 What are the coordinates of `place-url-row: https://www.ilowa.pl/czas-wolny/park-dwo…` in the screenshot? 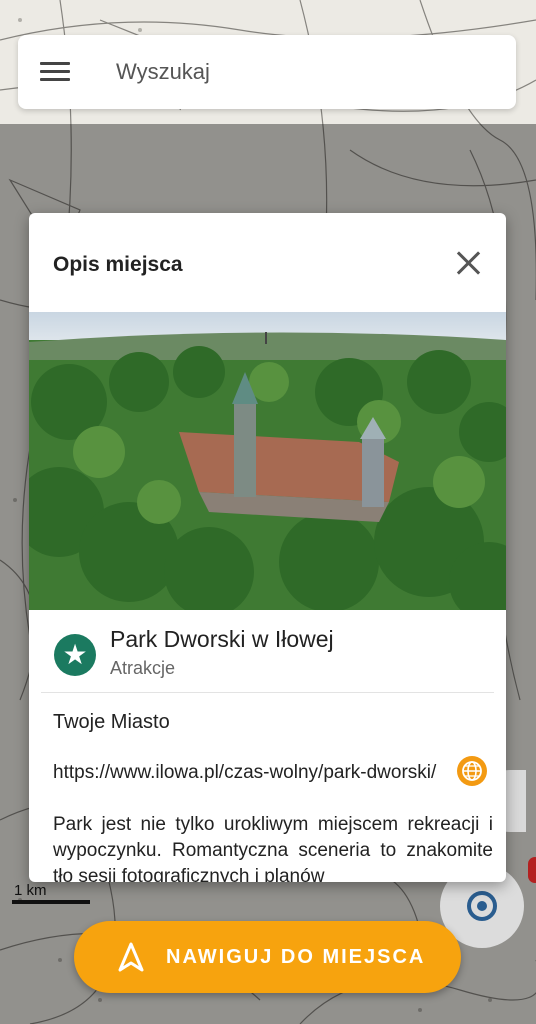 It's located at (273, 771).